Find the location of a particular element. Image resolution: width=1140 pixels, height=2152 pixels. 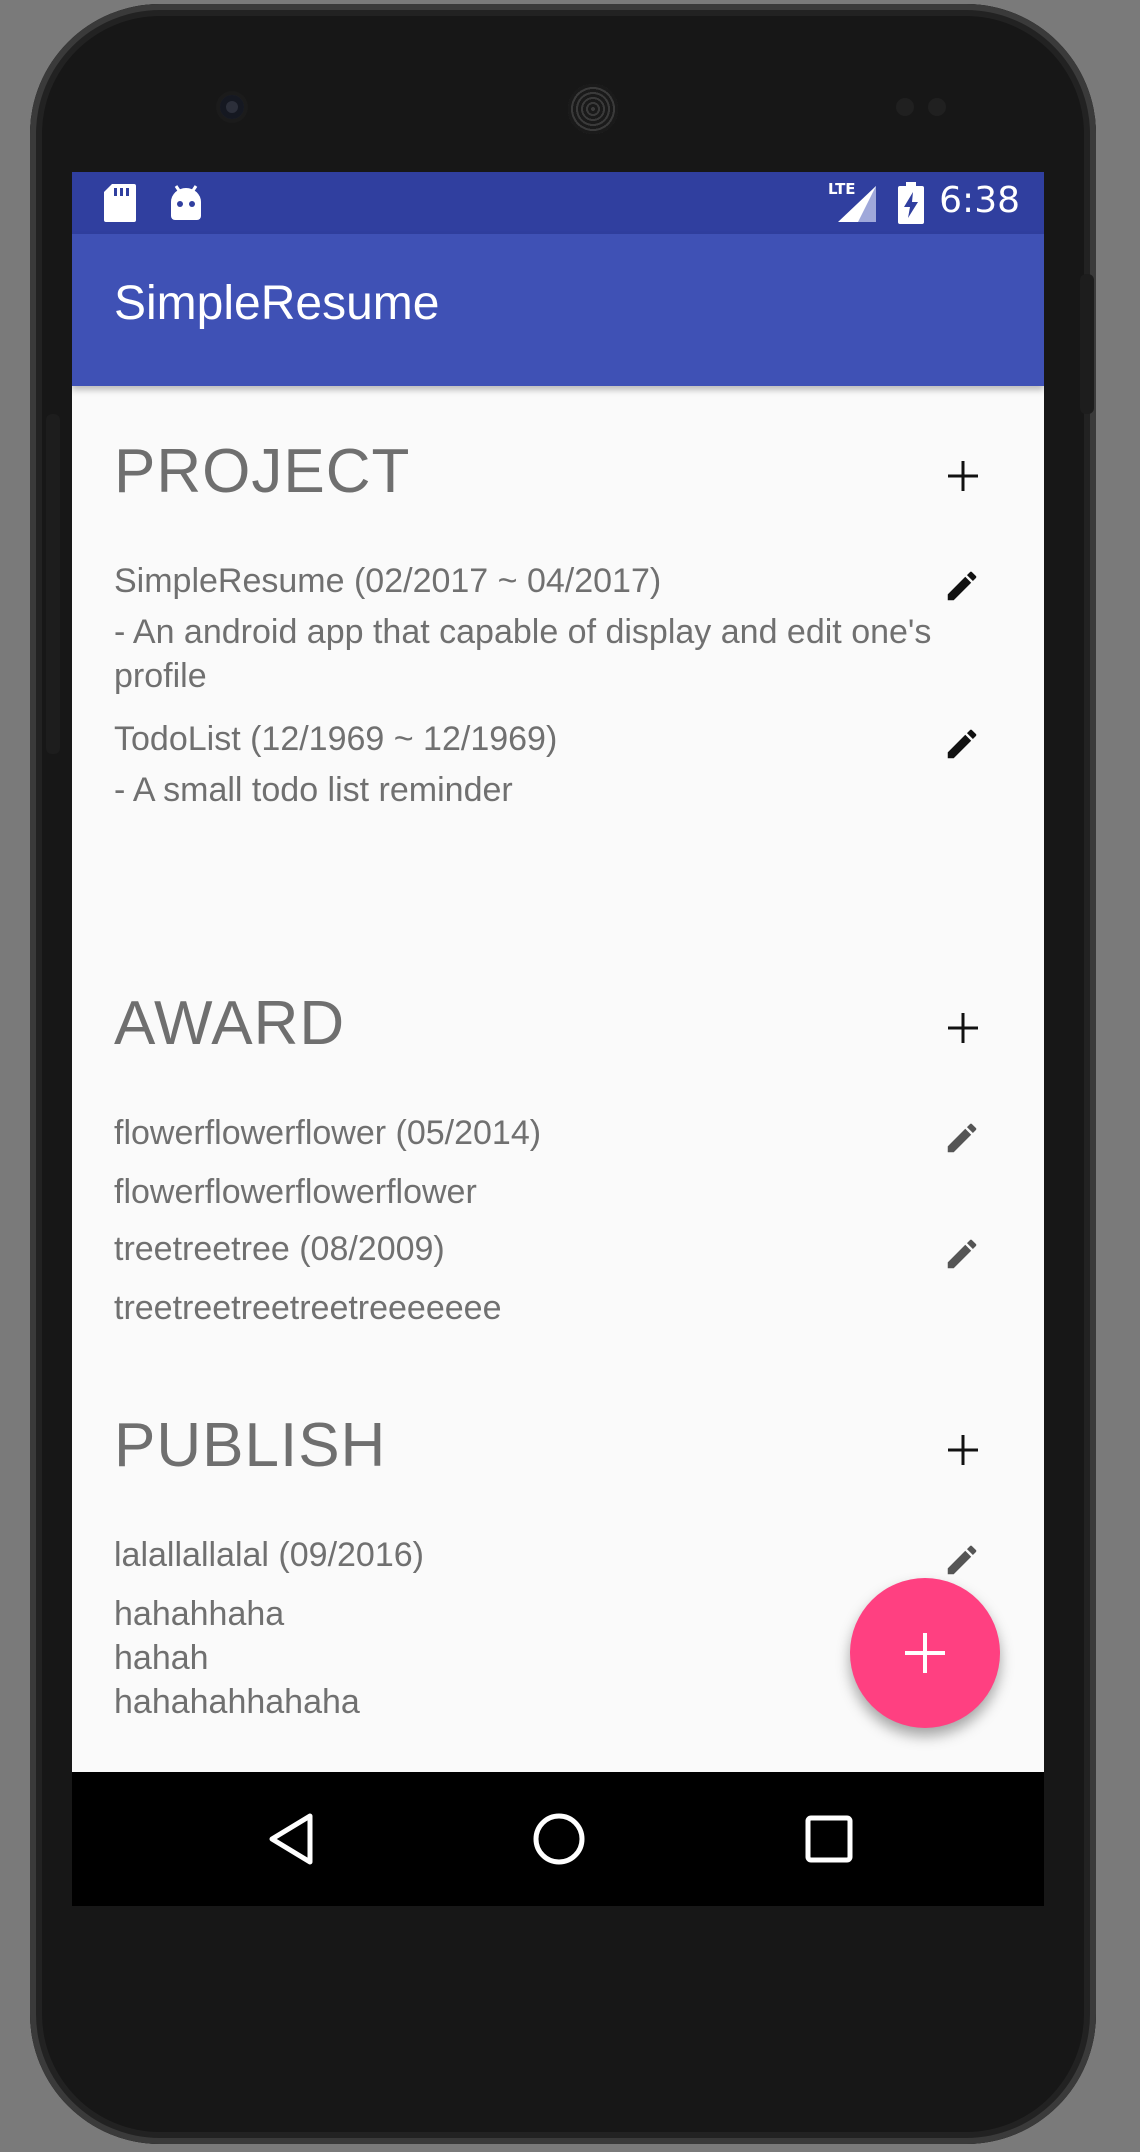

navigation-bar is located at coordinates (558, 1839).